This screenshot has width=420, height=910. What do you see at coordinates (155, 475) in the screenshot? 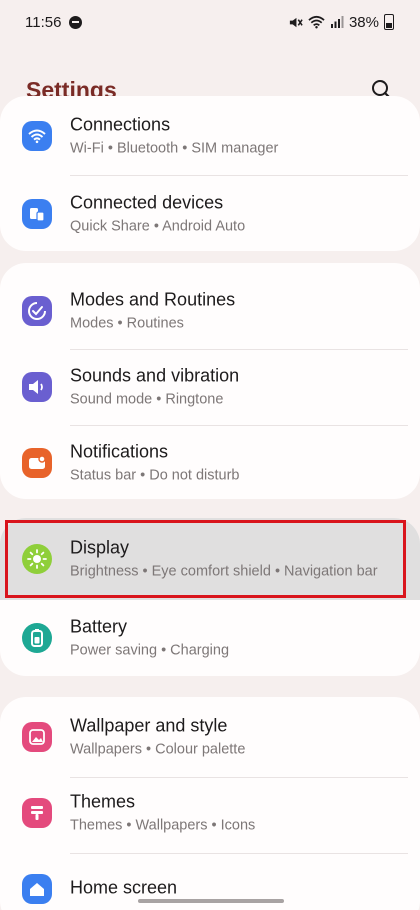
I see `settings-item-subtitle: Status bar • Do not disturb` at bounding box center [155, 475].